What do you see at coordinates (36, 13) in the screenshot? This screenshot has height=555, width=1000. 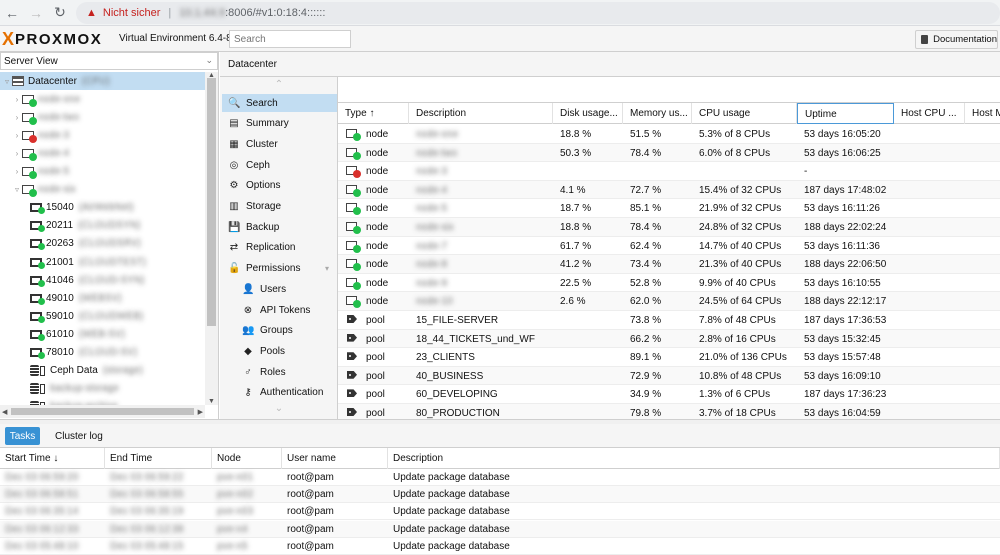 I see `forward-button: →` at bounding box center [36, 13].